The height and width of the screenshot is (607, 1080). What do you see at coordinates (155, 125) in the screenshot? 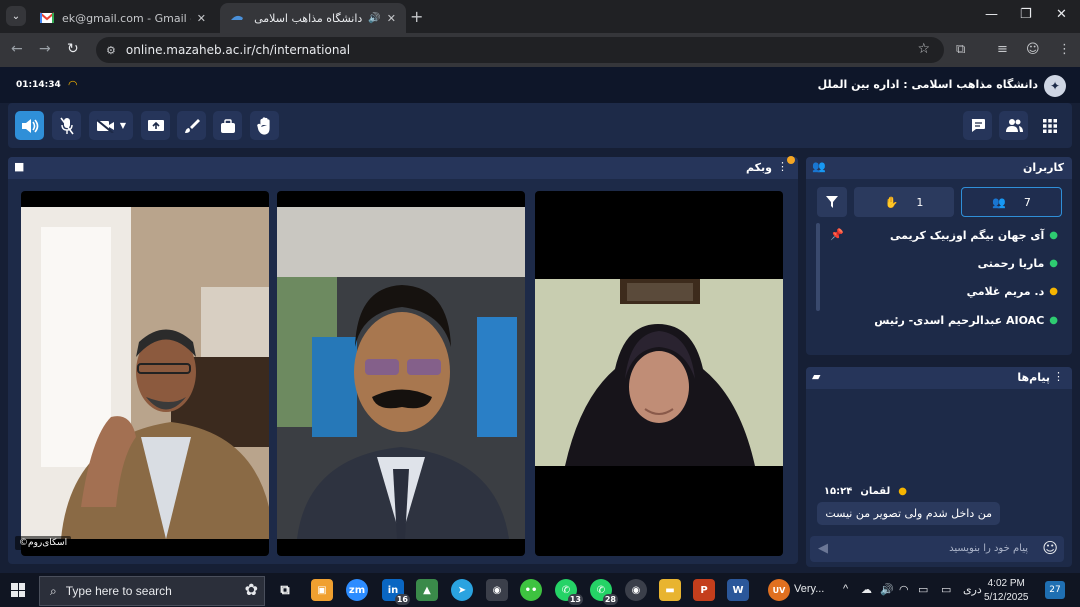
I see `share-screen-button` at bounding box center [155, 125].